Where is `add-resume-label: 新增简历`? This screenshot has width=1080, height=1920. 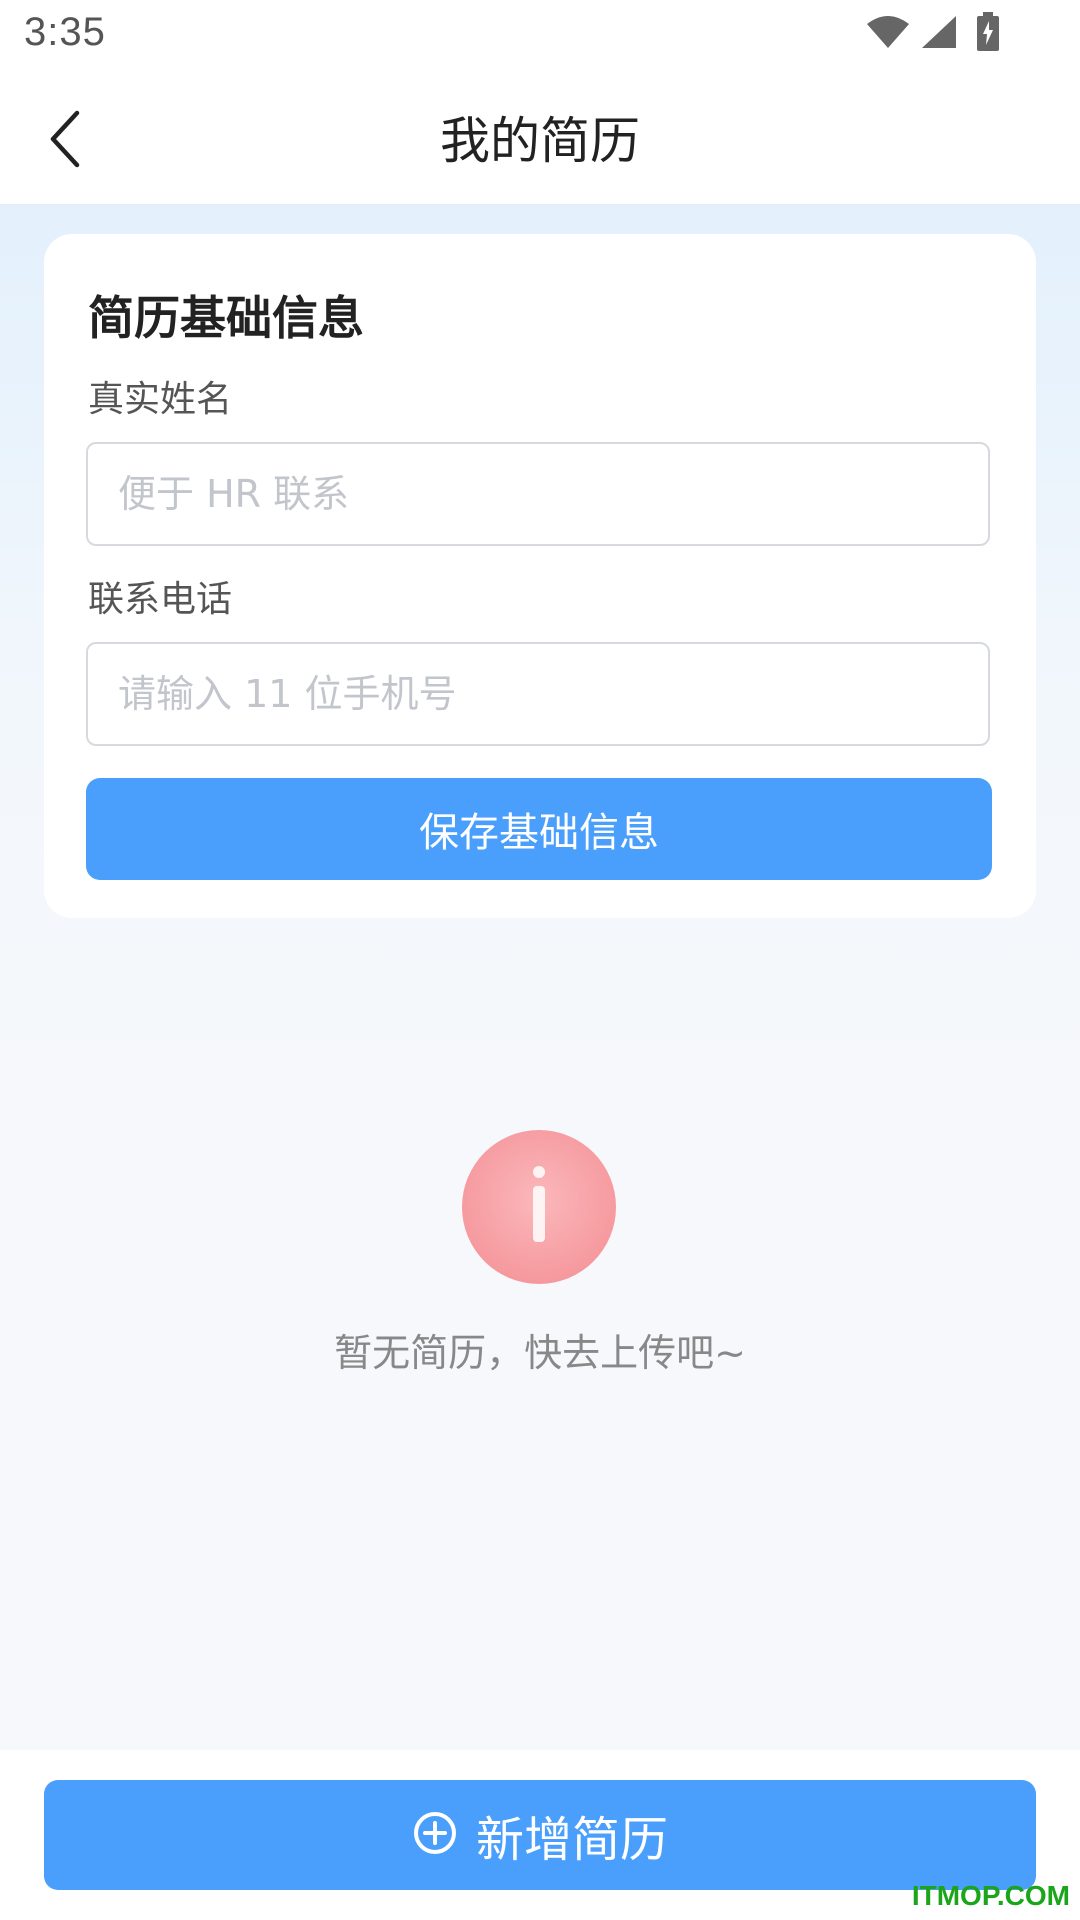 add-resume-label: 新增简历 is located at coordinates (571, 1840).